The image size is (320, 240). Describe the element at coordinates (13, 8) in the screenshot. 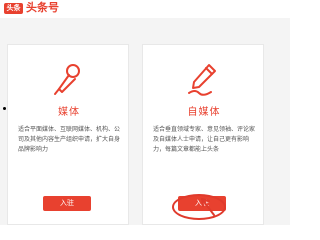

I see `logo-badge: 头条` at that location.